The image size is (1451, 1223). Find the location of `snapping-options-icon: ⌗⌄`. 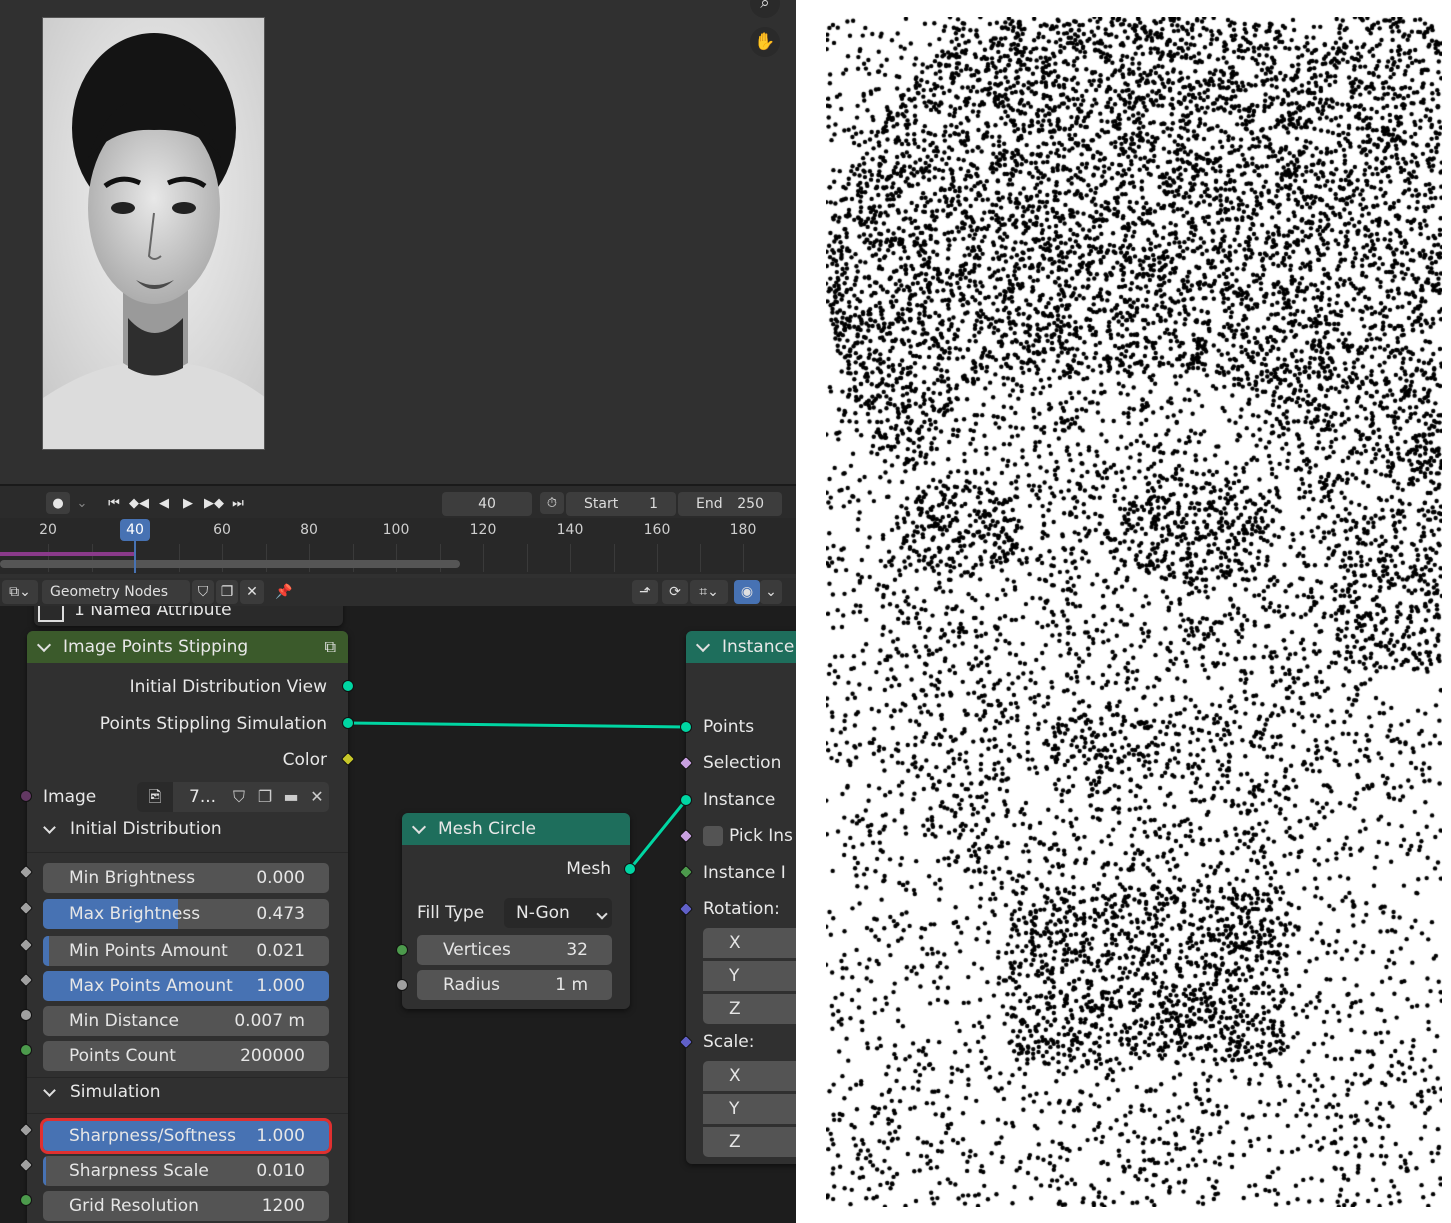

snapping-options-icon: ⌗⌄ is located at coordinates (709, 592).